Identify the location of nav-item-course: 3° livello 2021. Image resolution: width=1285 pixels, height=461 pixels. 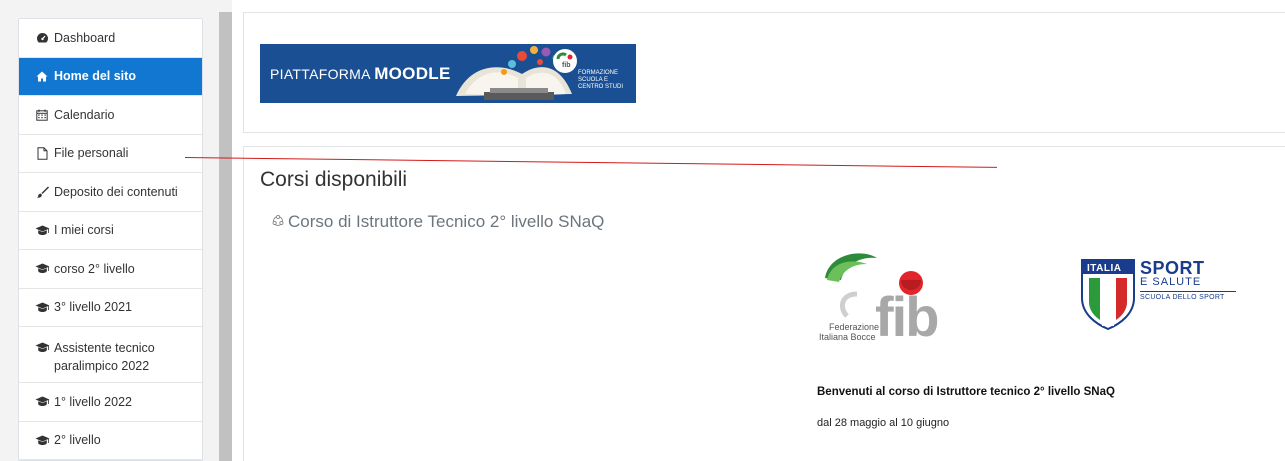
(110, 308).